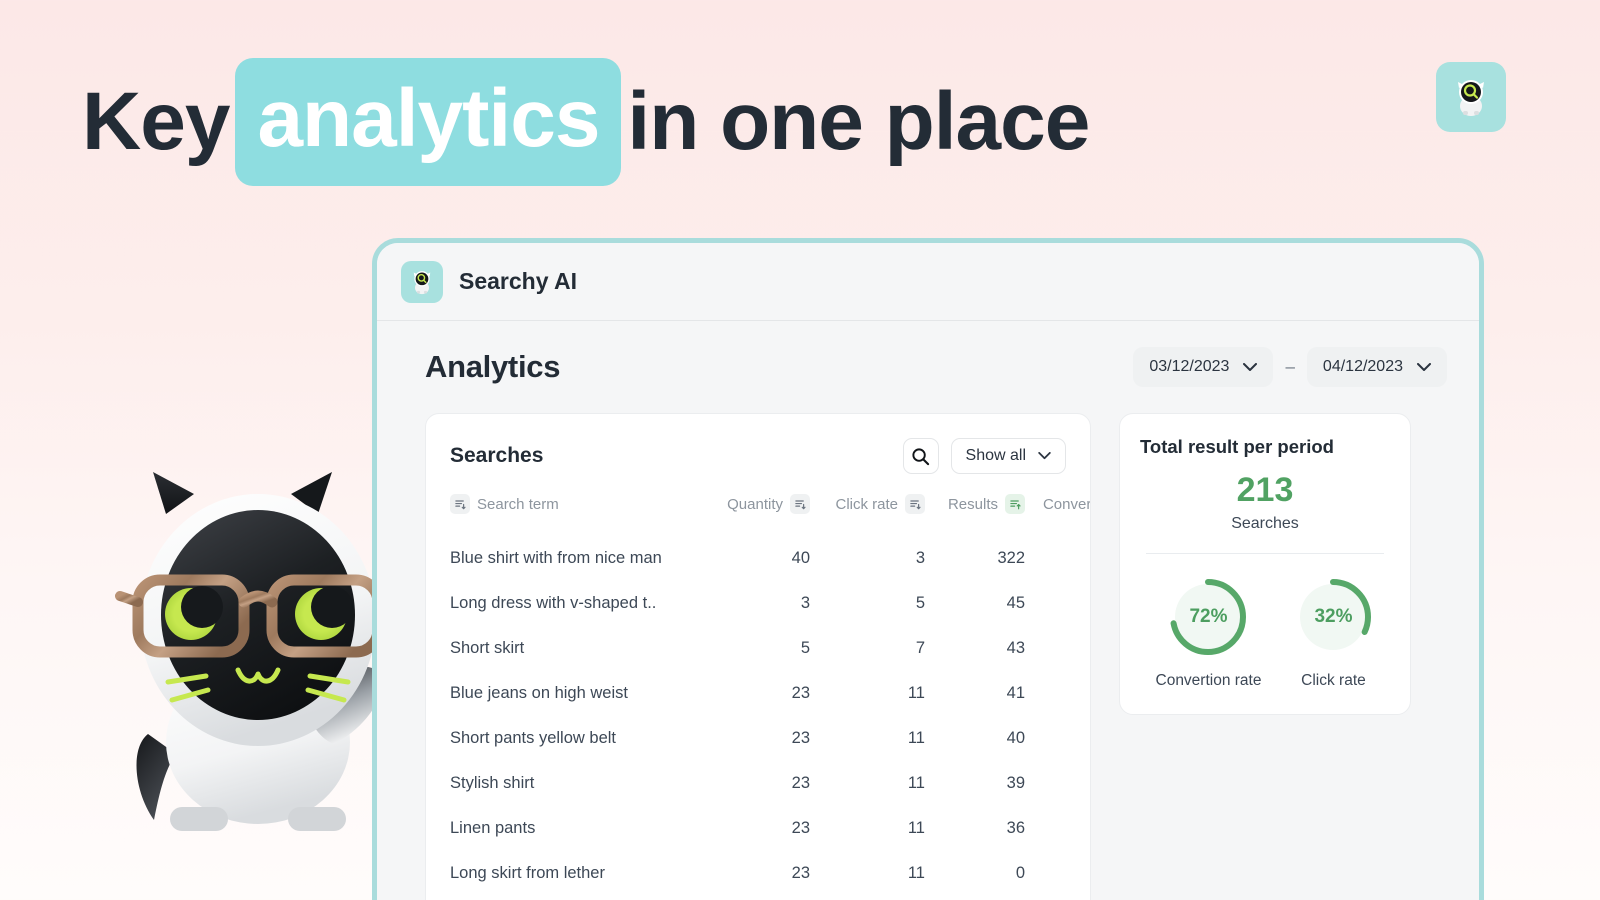 The width and height of the screenshot is (1600, 900). I want to click on table-row: Blue jeans2311056, so click(770, 898).